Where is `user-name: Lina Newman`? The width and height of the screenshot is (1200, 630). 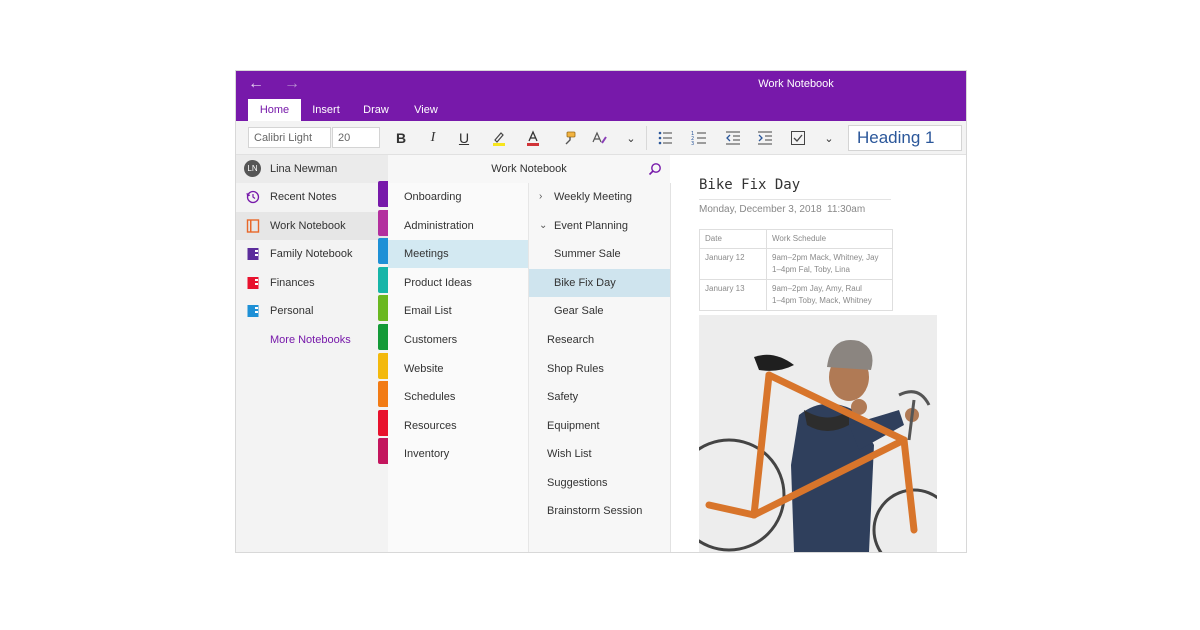
user-name: Lina Newman is located at coordinates (304, 169).